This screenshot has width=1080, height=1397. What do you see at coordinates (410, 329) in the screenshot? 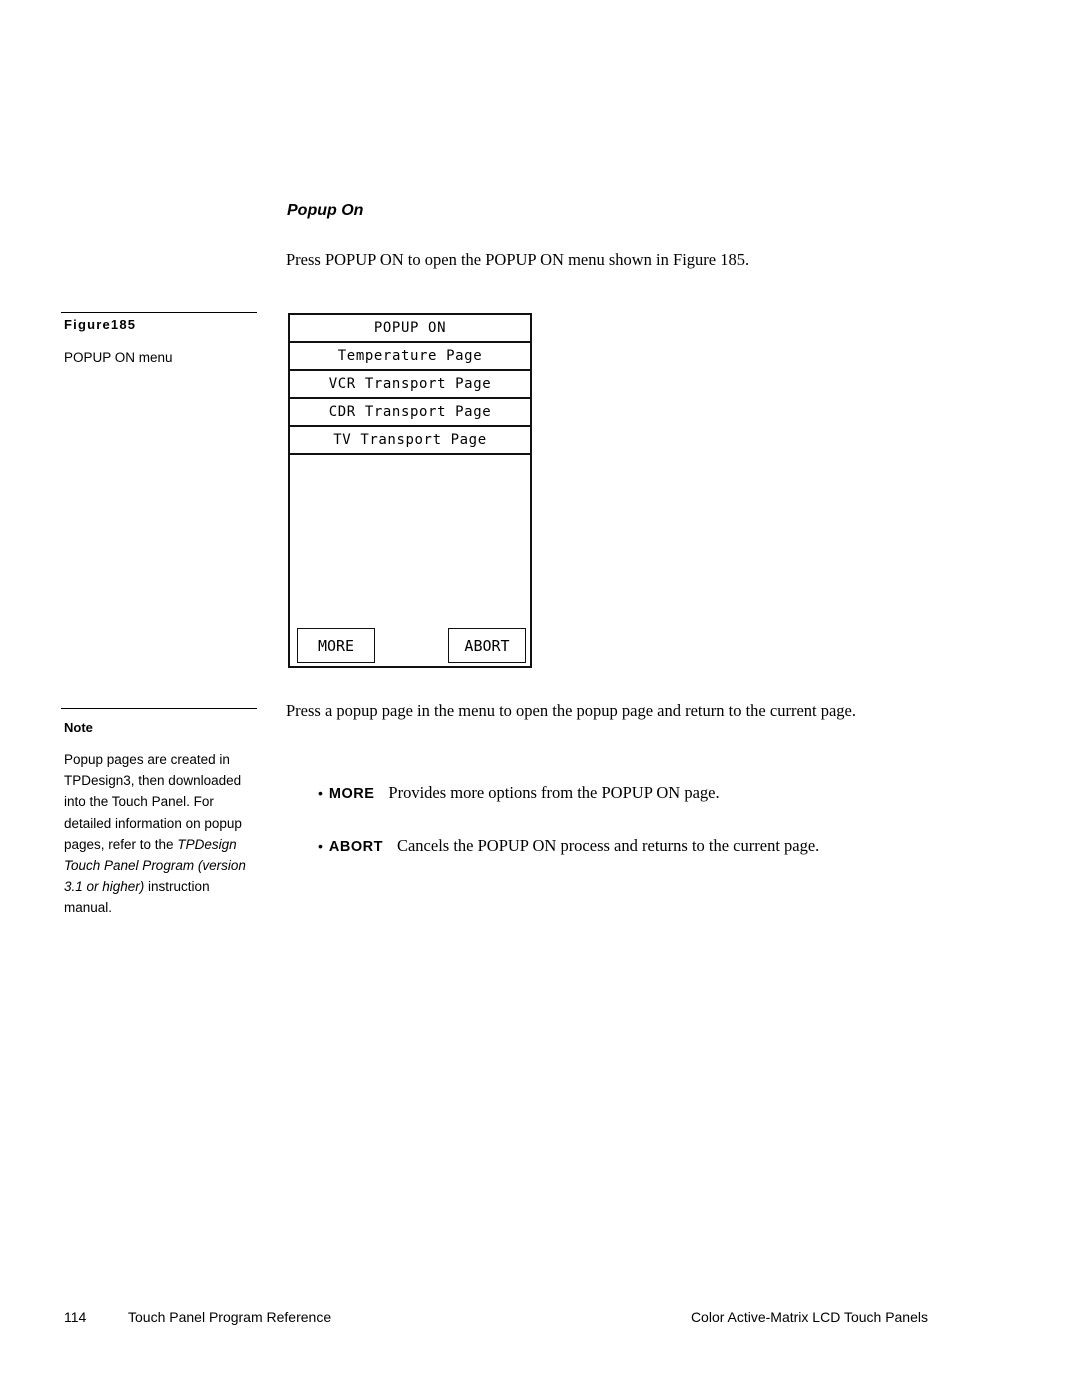
I see `popup-menu-title: POPUP ON` at bounding box center [410, 329].